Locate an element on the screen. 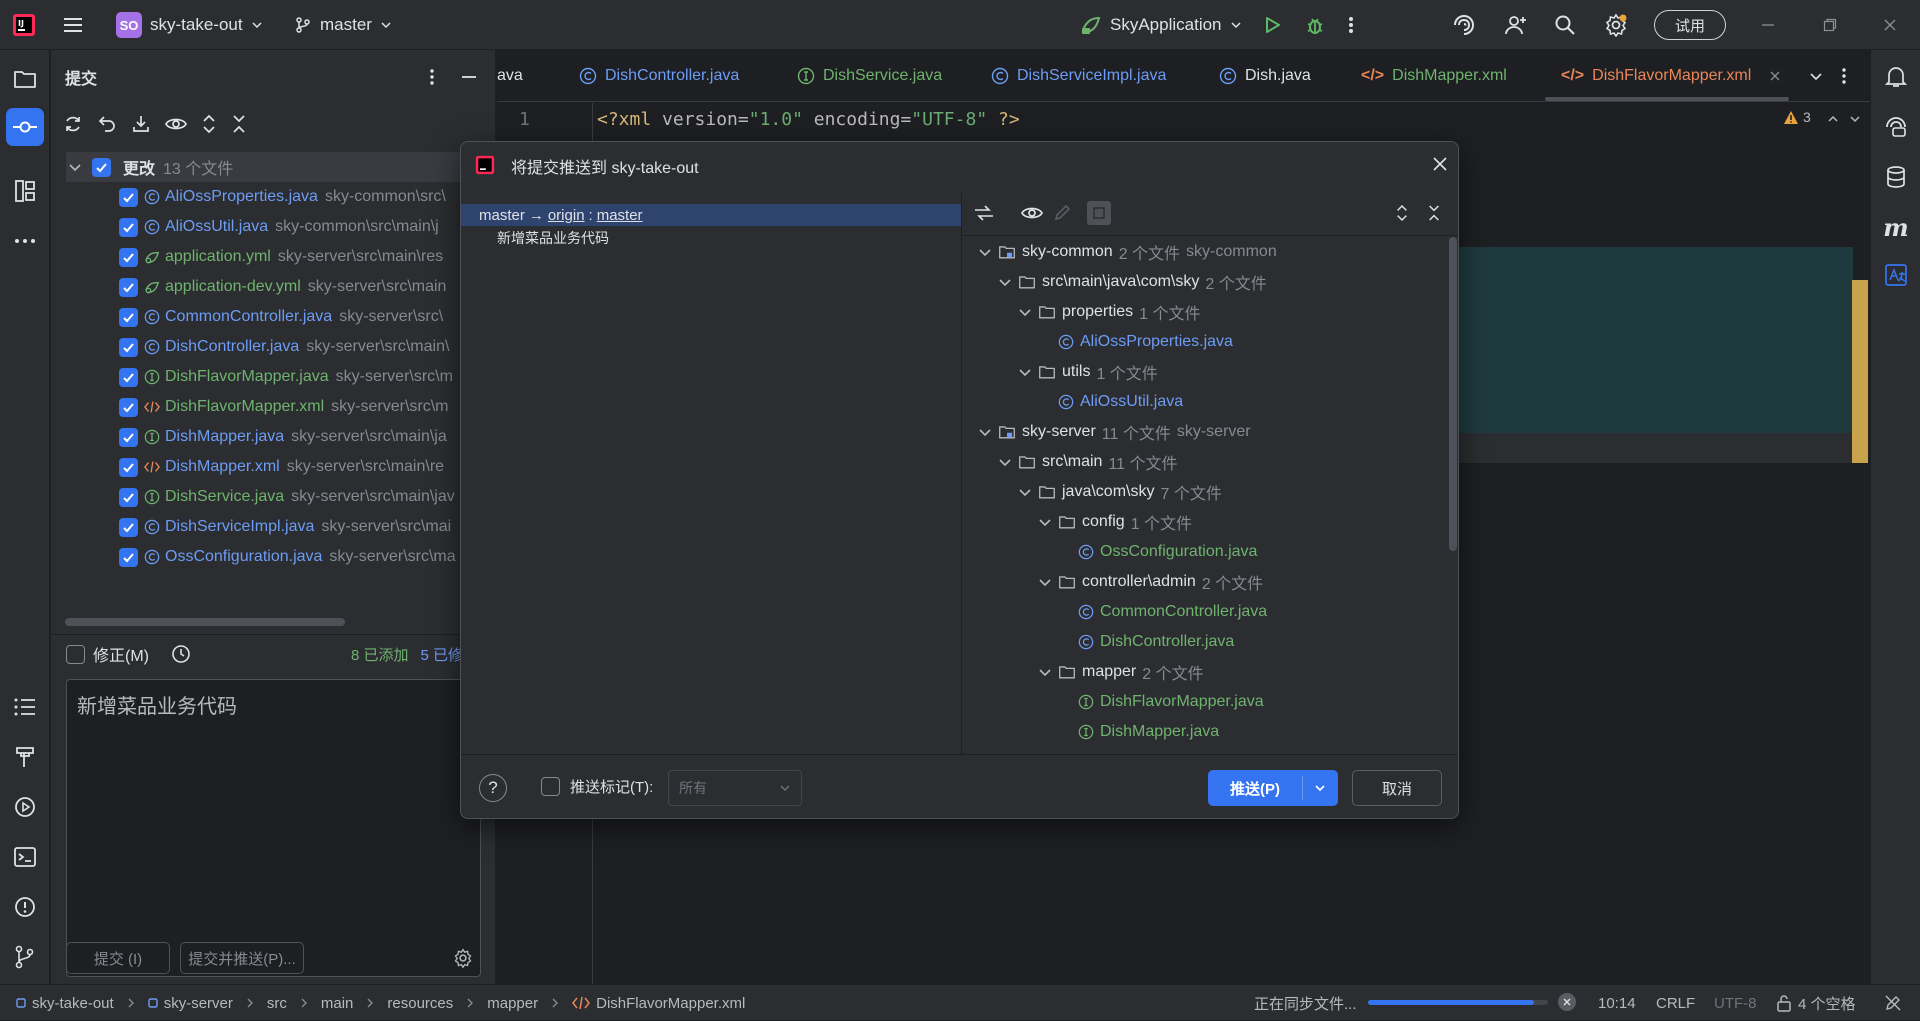 This screenshot has height=1021, width=1920. ai-assistant-icon is located at coordinates (1464, 25).